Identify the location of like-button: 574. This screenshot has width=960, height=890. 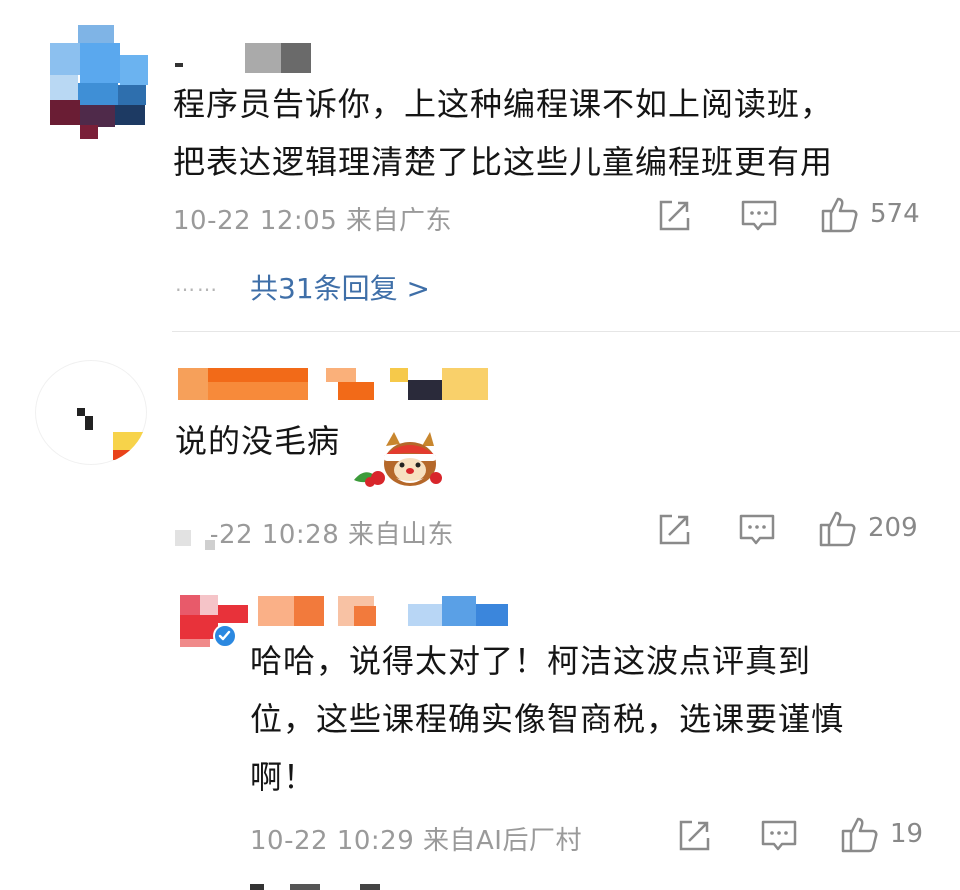
(870, 214).